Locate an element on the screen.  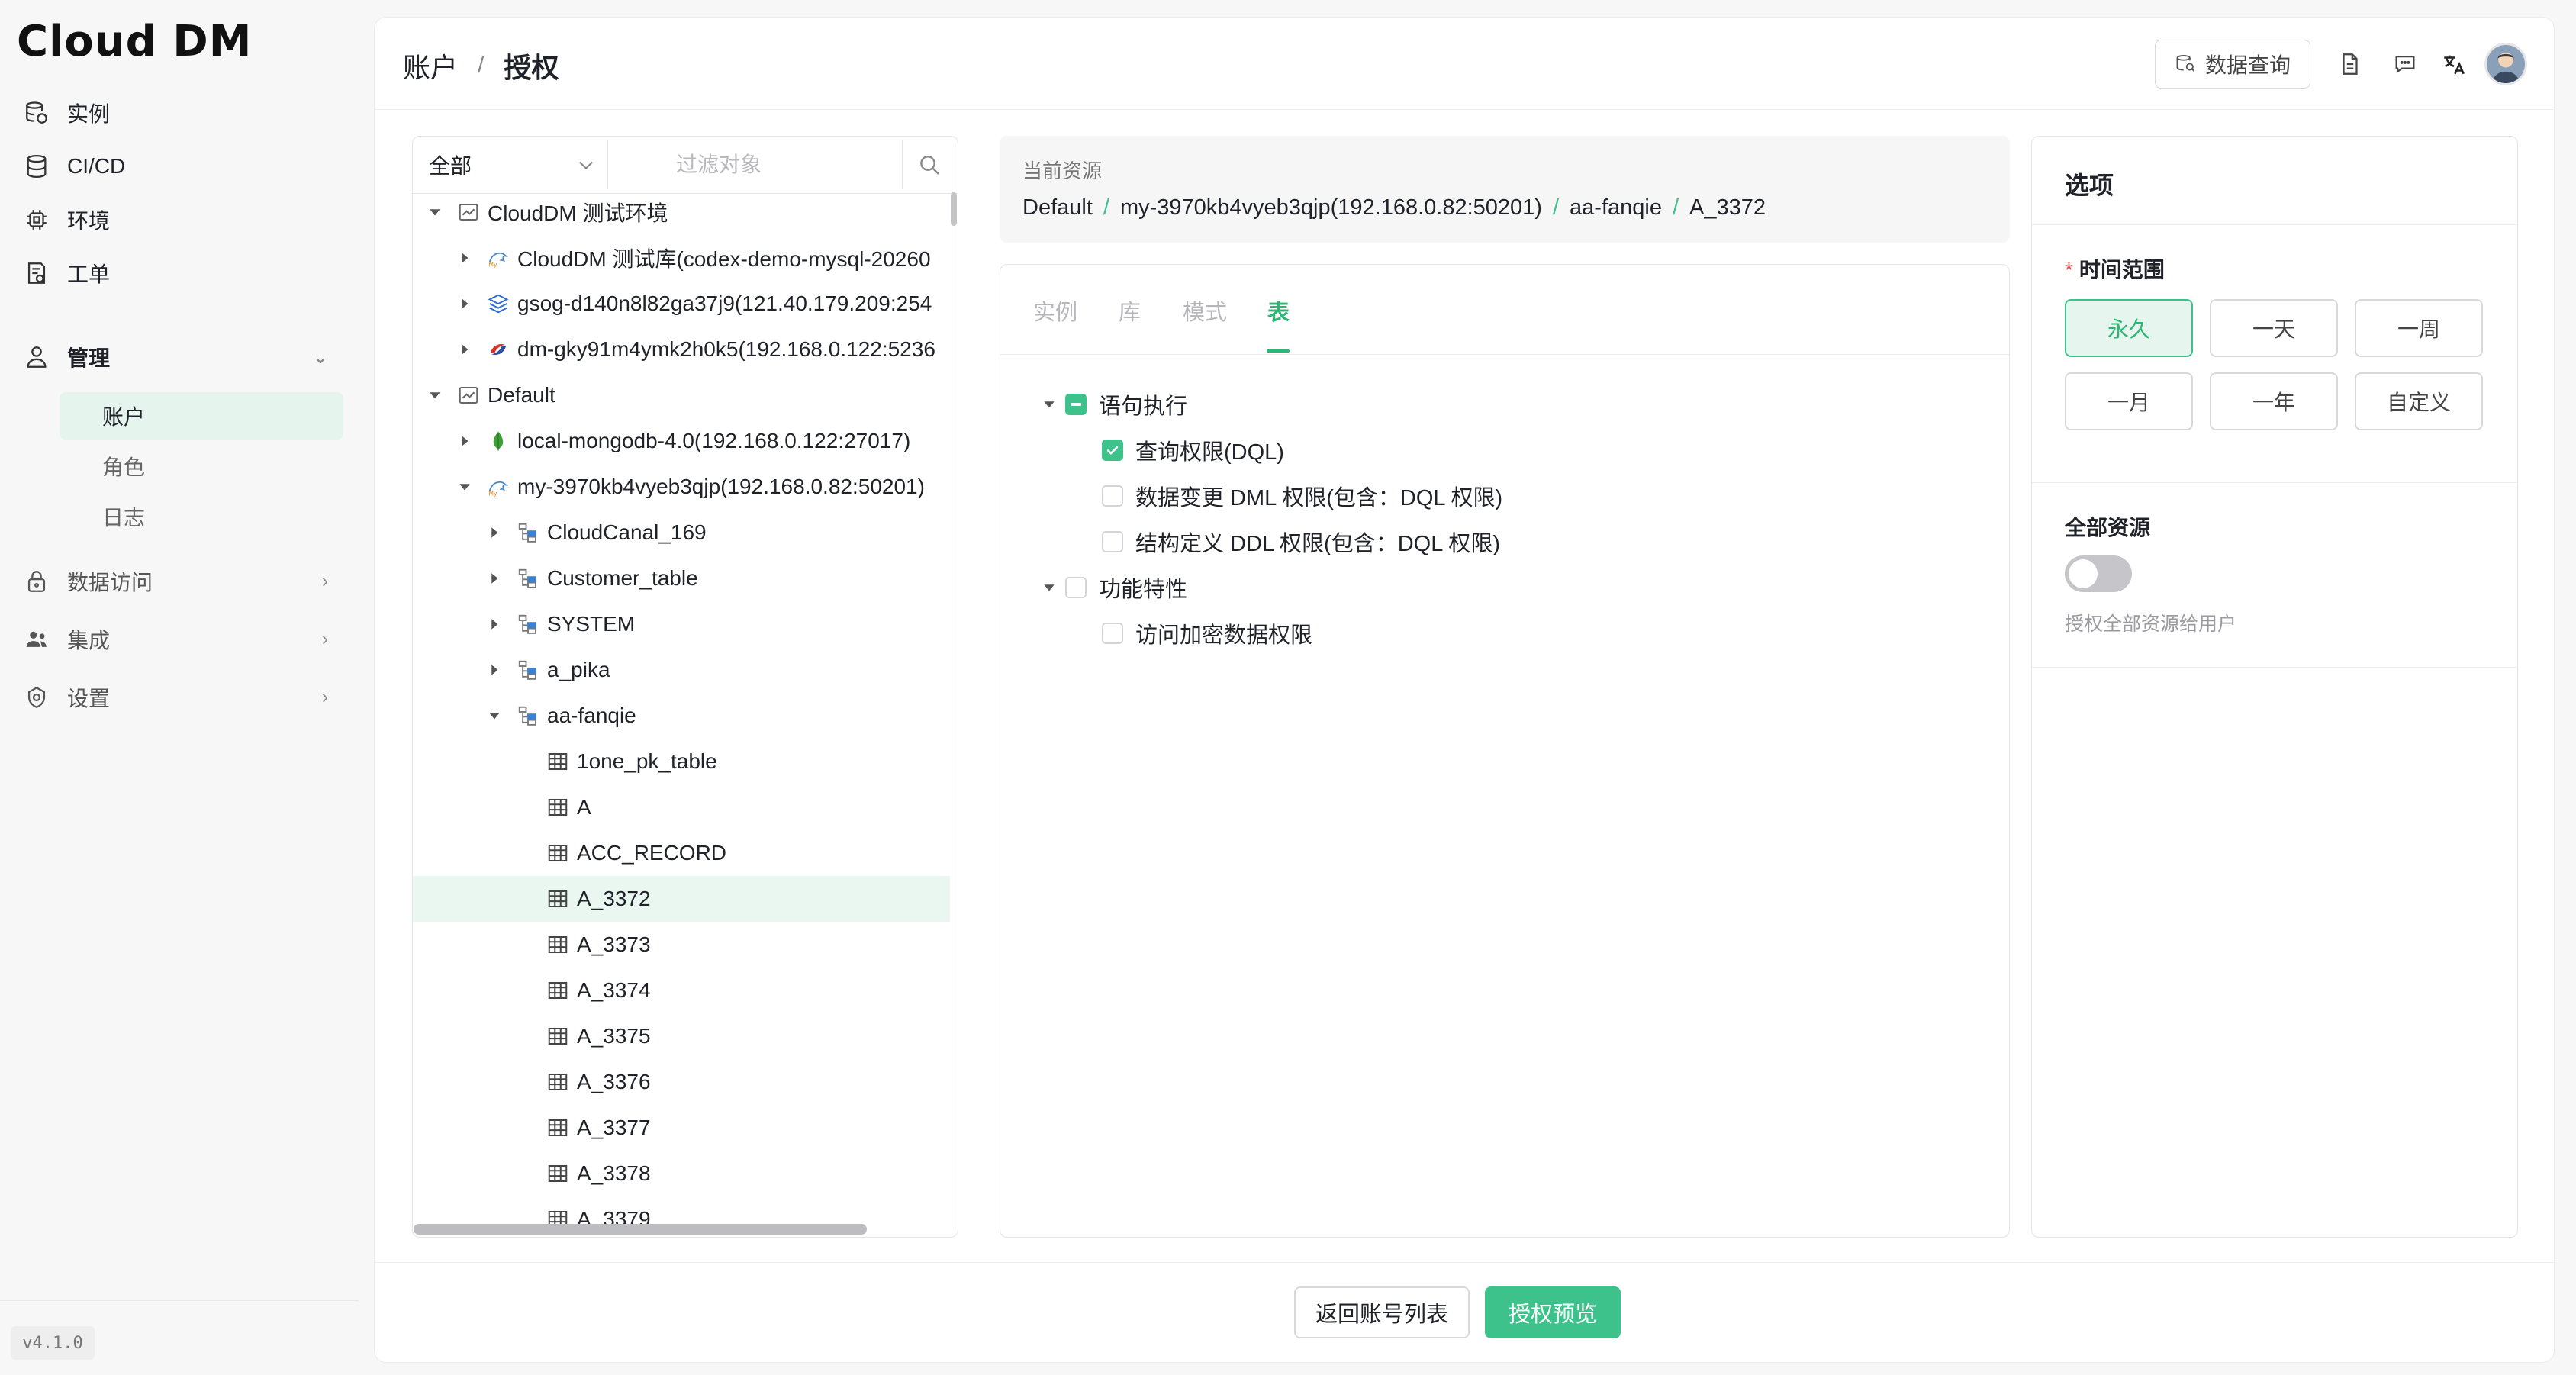
sidebar-item-cicd: CI/CD is located at coordinates (183, 166).